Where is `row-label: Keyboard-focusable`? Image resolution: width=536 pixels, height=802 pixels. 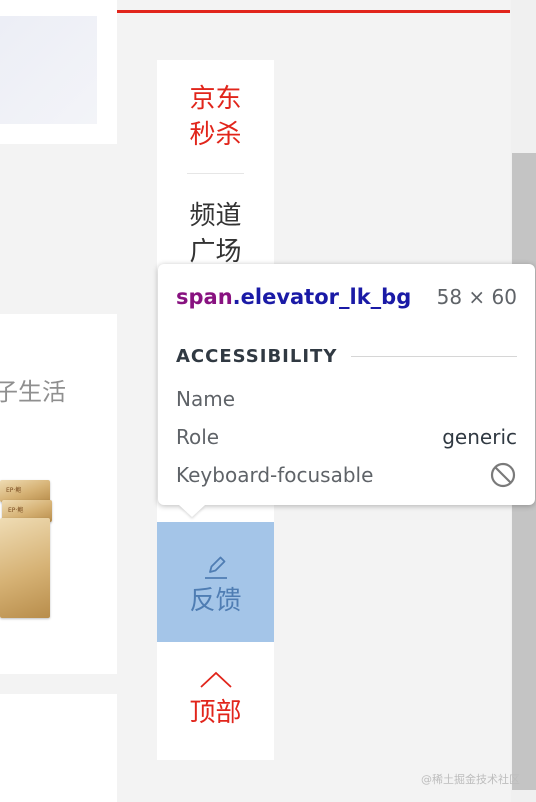 row-label: Keyboard-focusable is located at coordinates (275, 475).